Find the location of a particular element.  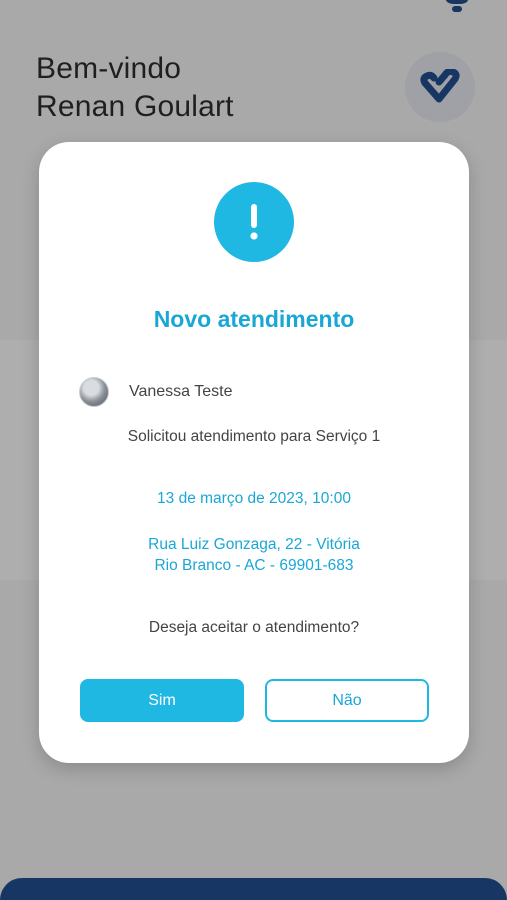

accept-button: Sim is located at coordinates (162, 700).